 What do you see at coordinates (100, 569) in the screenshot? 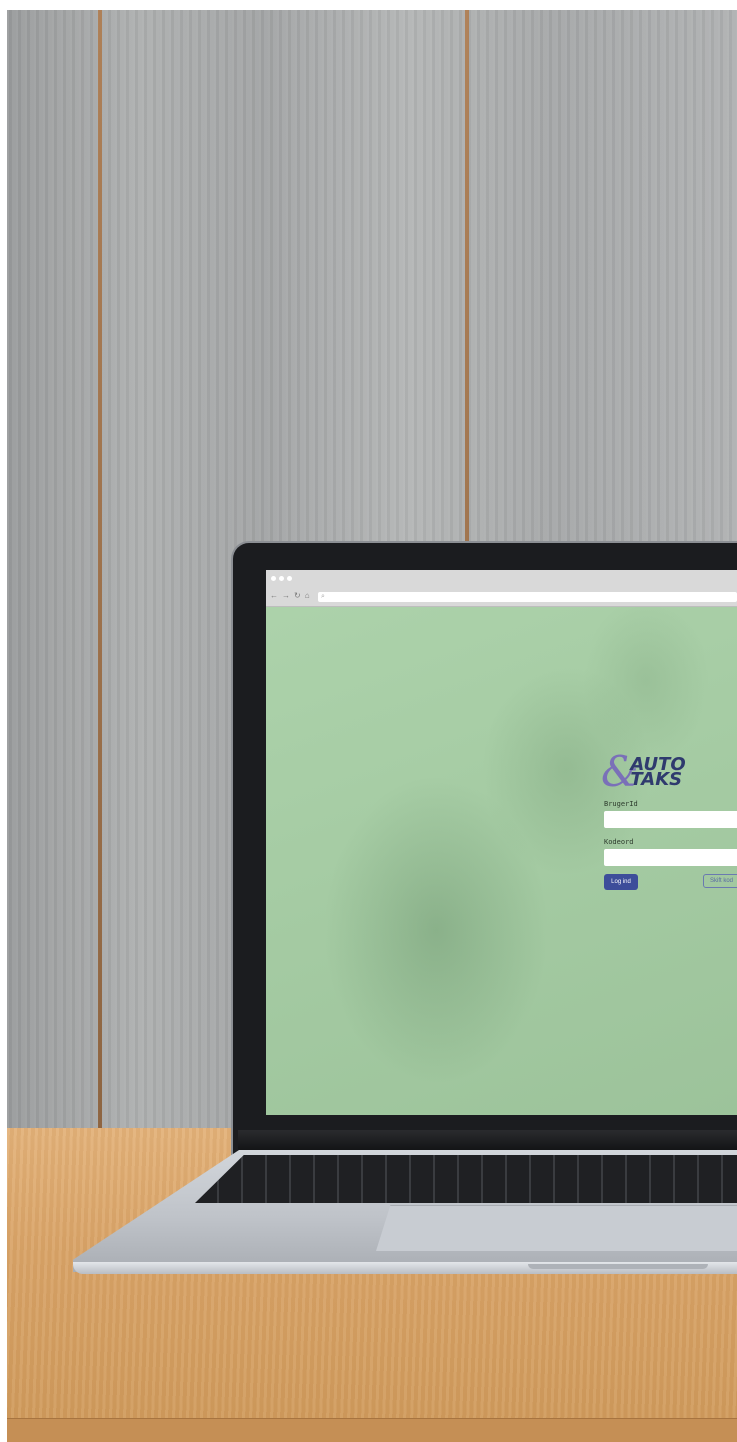
I see `wall-plank-gap` at bounding box center [100, 569].